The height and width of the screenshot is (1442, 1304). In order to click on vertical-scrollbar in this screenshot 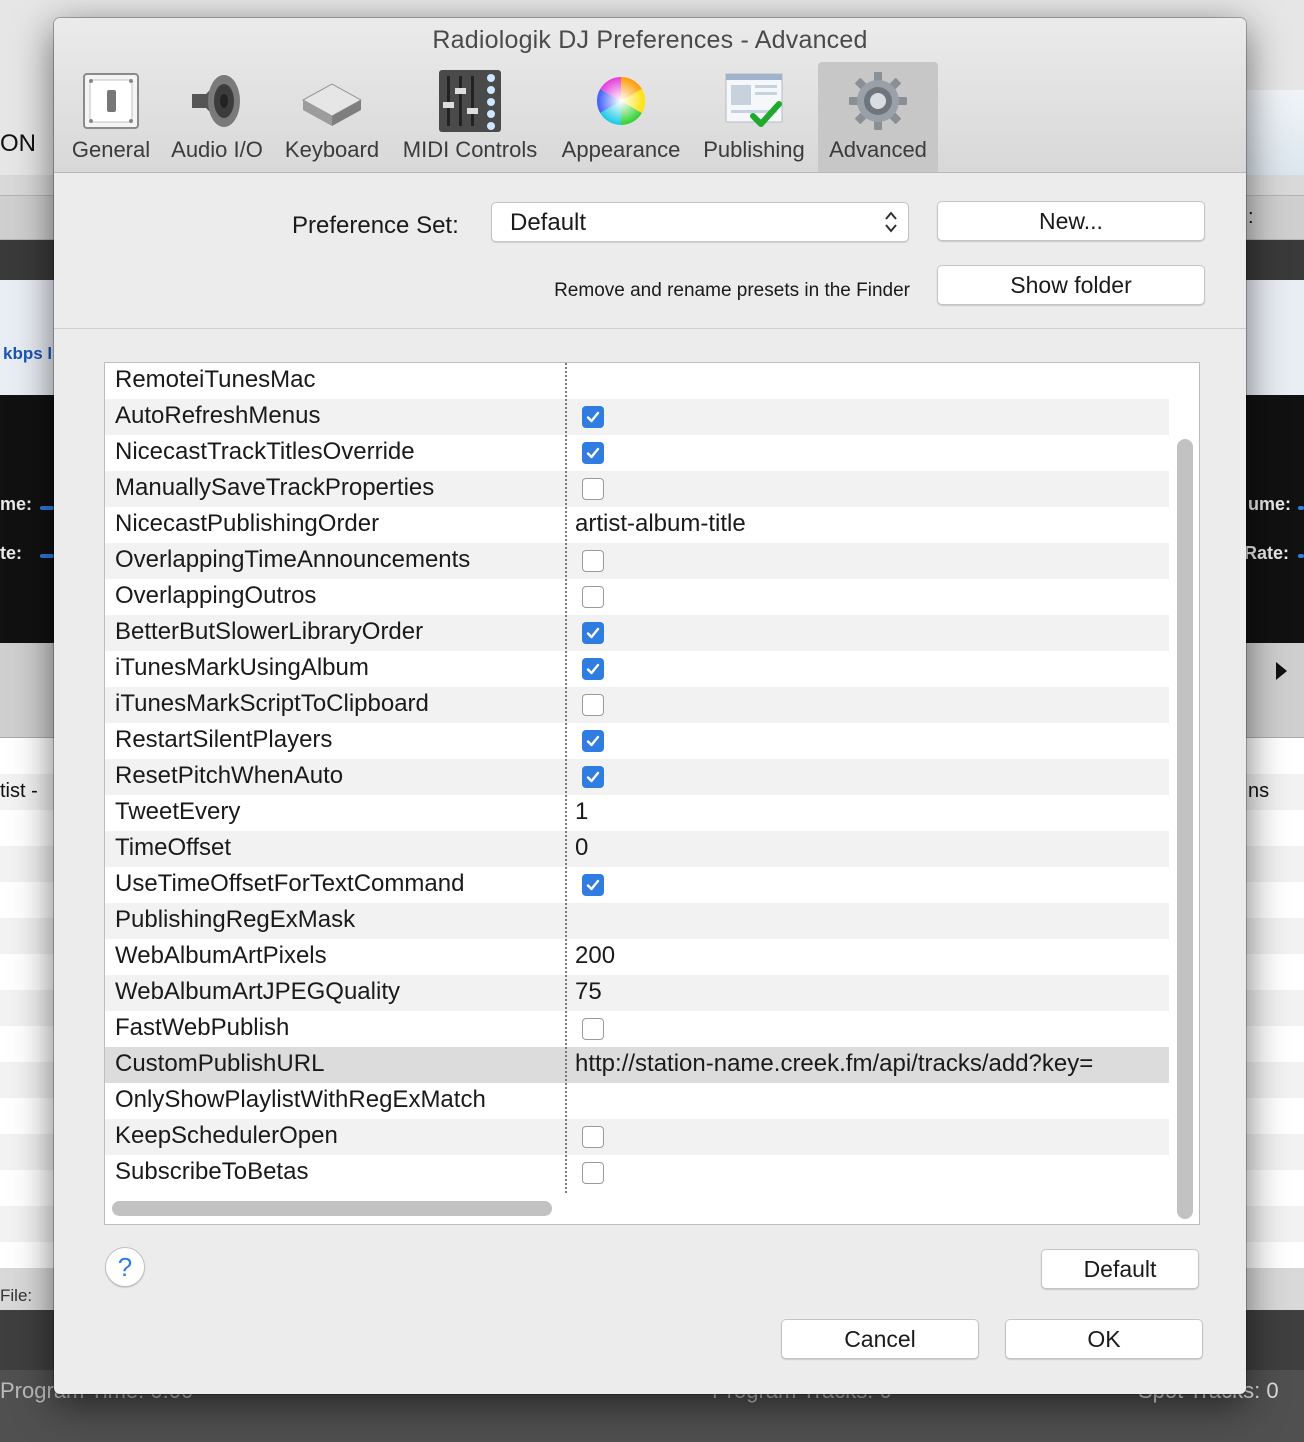, I will do `click(1185, 829)`.